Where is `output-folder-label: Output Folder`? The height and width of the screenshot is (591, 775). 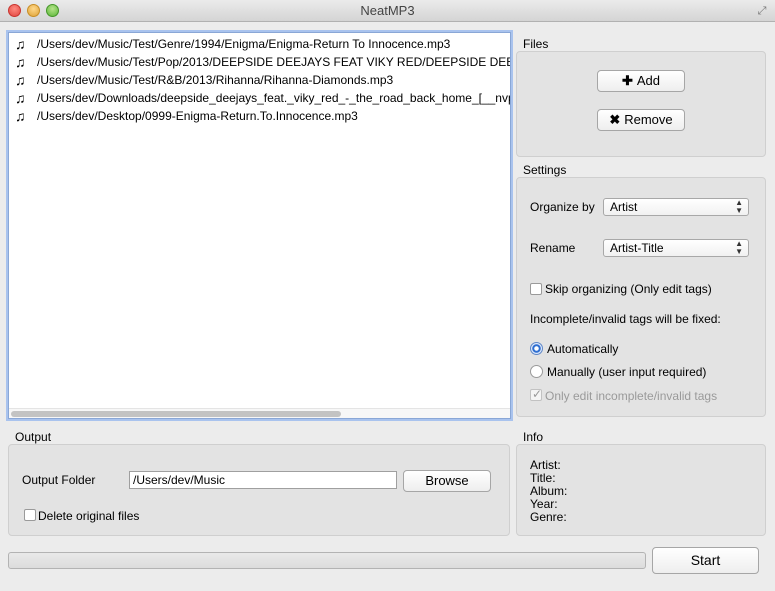
output-folder-label: Output Folder is located at coordinates (59, 480).